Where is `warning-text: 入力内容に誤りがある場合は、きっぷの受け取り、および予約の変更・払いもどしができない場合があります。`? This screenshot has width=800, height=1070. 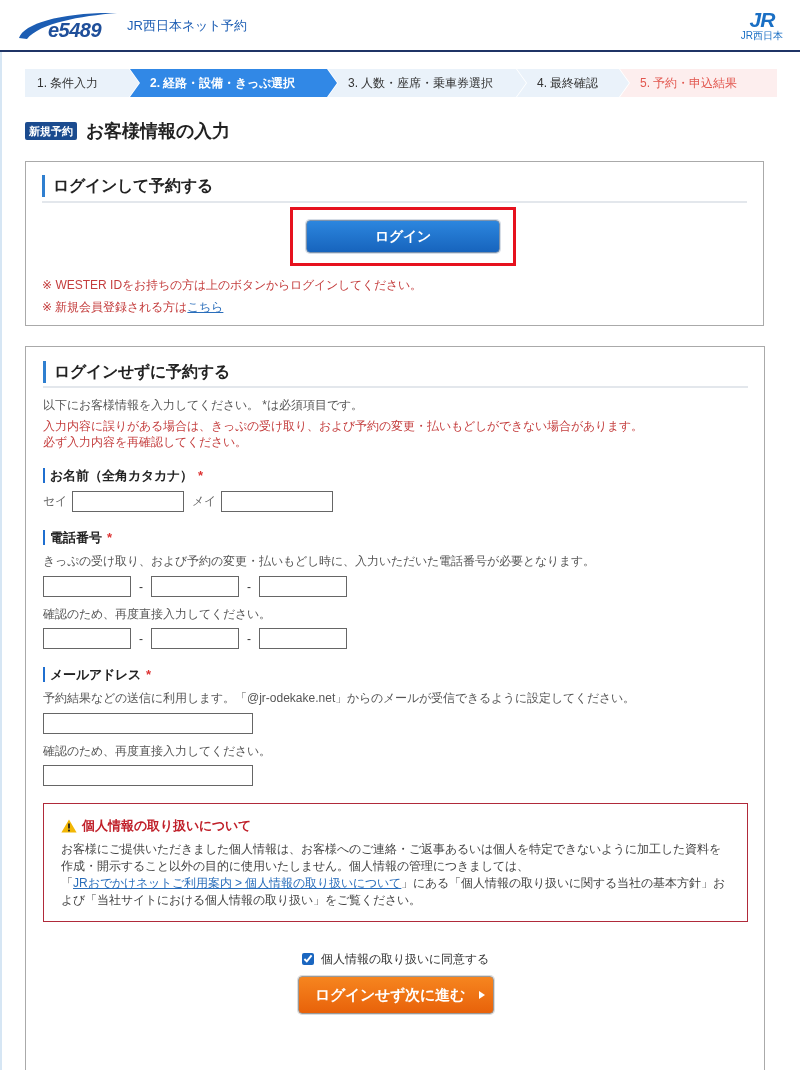
warning-text: 入力内容に誤りがある場合は、きっぷの受け取り、および予約の変更・払いもどしができない場合があります。 is located at coordinates (343, 426).